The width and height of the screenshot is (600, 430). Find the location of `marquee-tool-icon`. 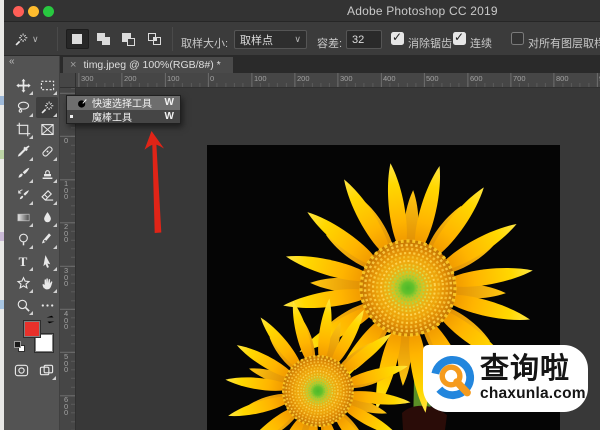

marquee-tool-icon is located at coordinates (47, 85).